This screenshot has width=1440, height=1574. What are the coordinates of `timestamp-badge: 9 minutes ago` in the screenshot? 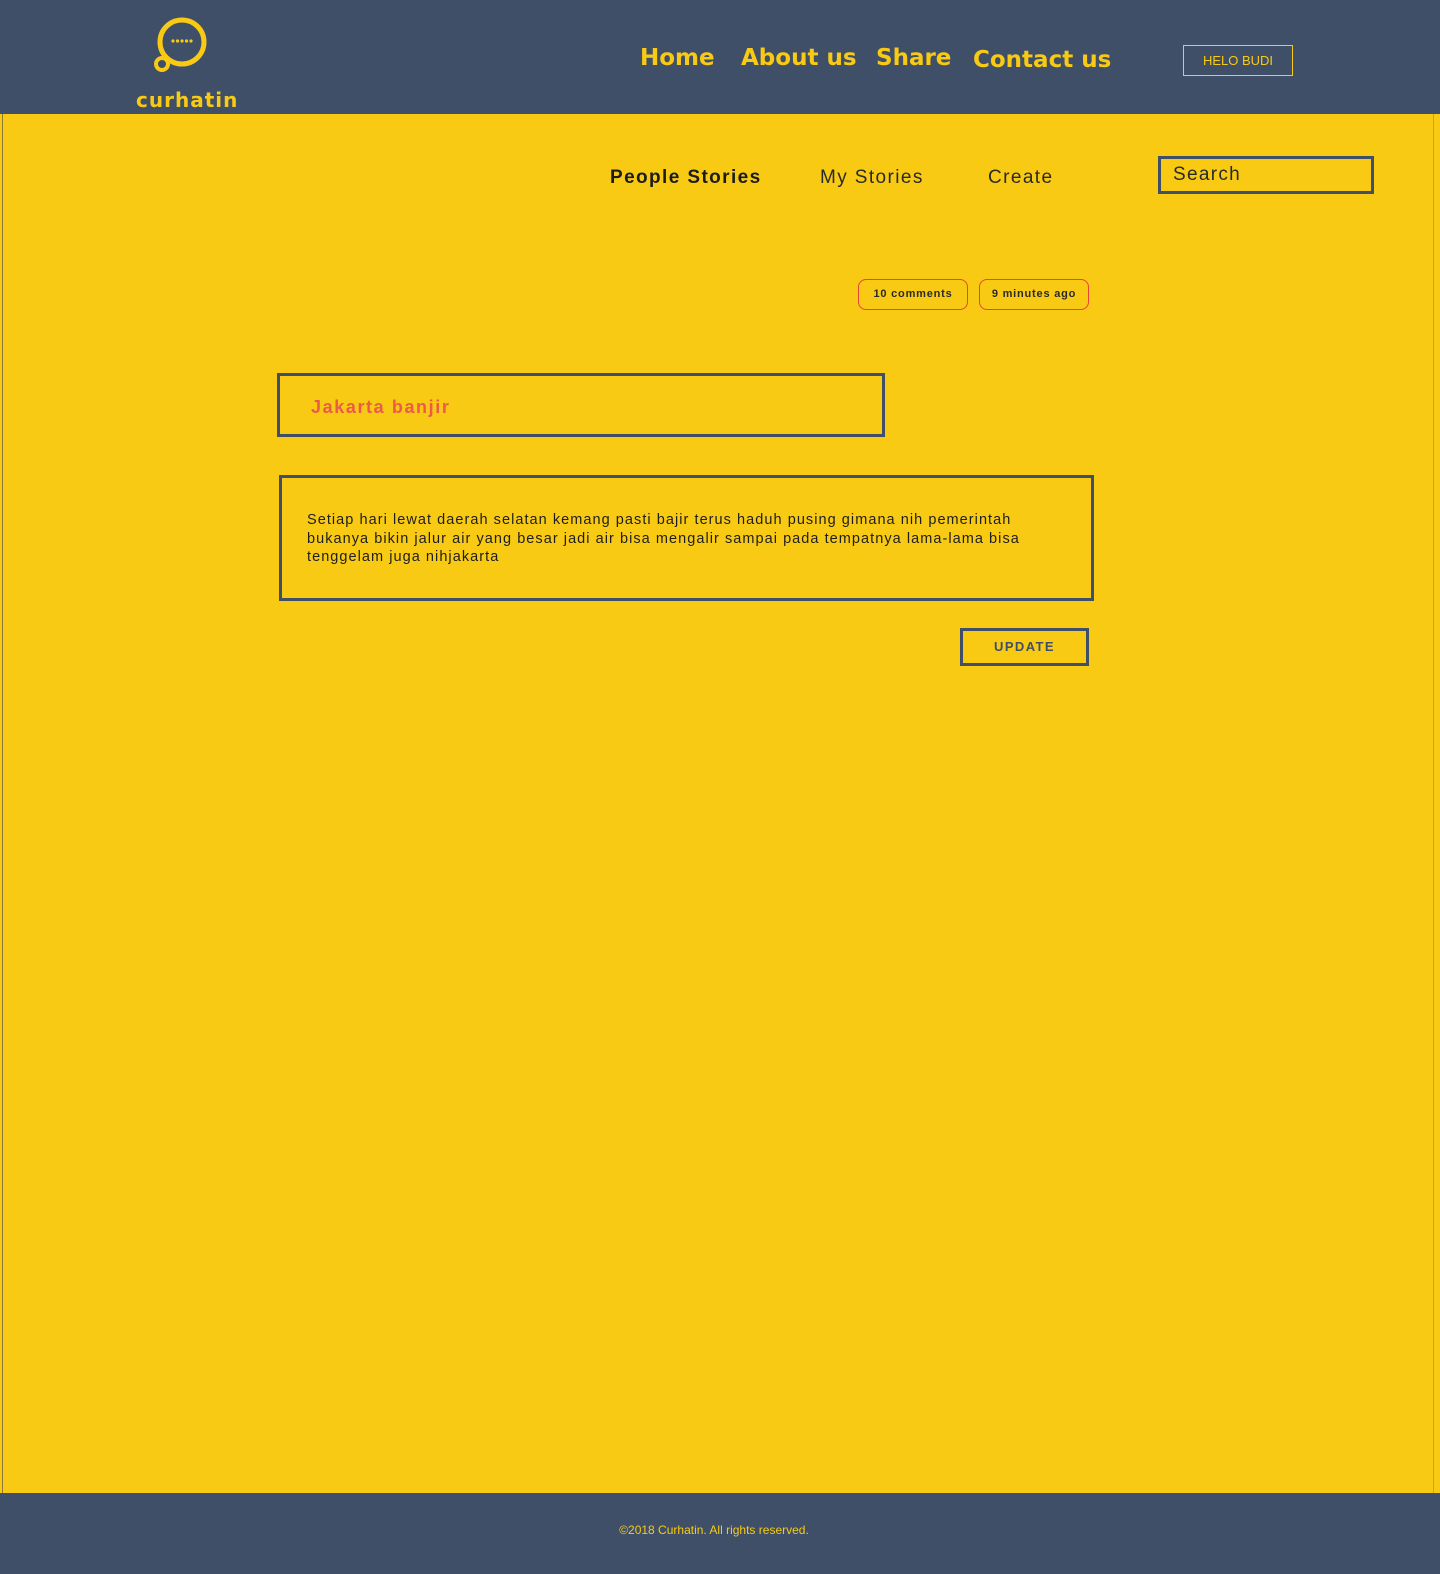 It's located at (1034, 294).